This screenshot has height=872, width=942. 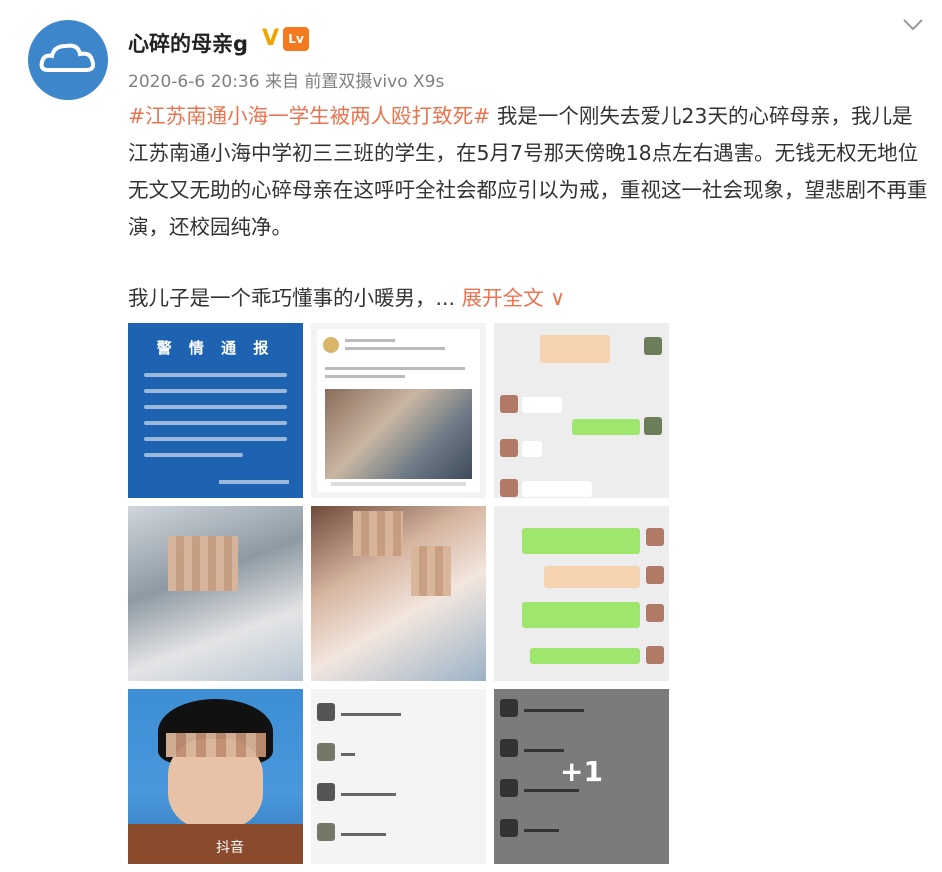 What do you see at coordinates (398, 484) in the screenshot?
I see `news-actions` at bounding box center [398, 484].